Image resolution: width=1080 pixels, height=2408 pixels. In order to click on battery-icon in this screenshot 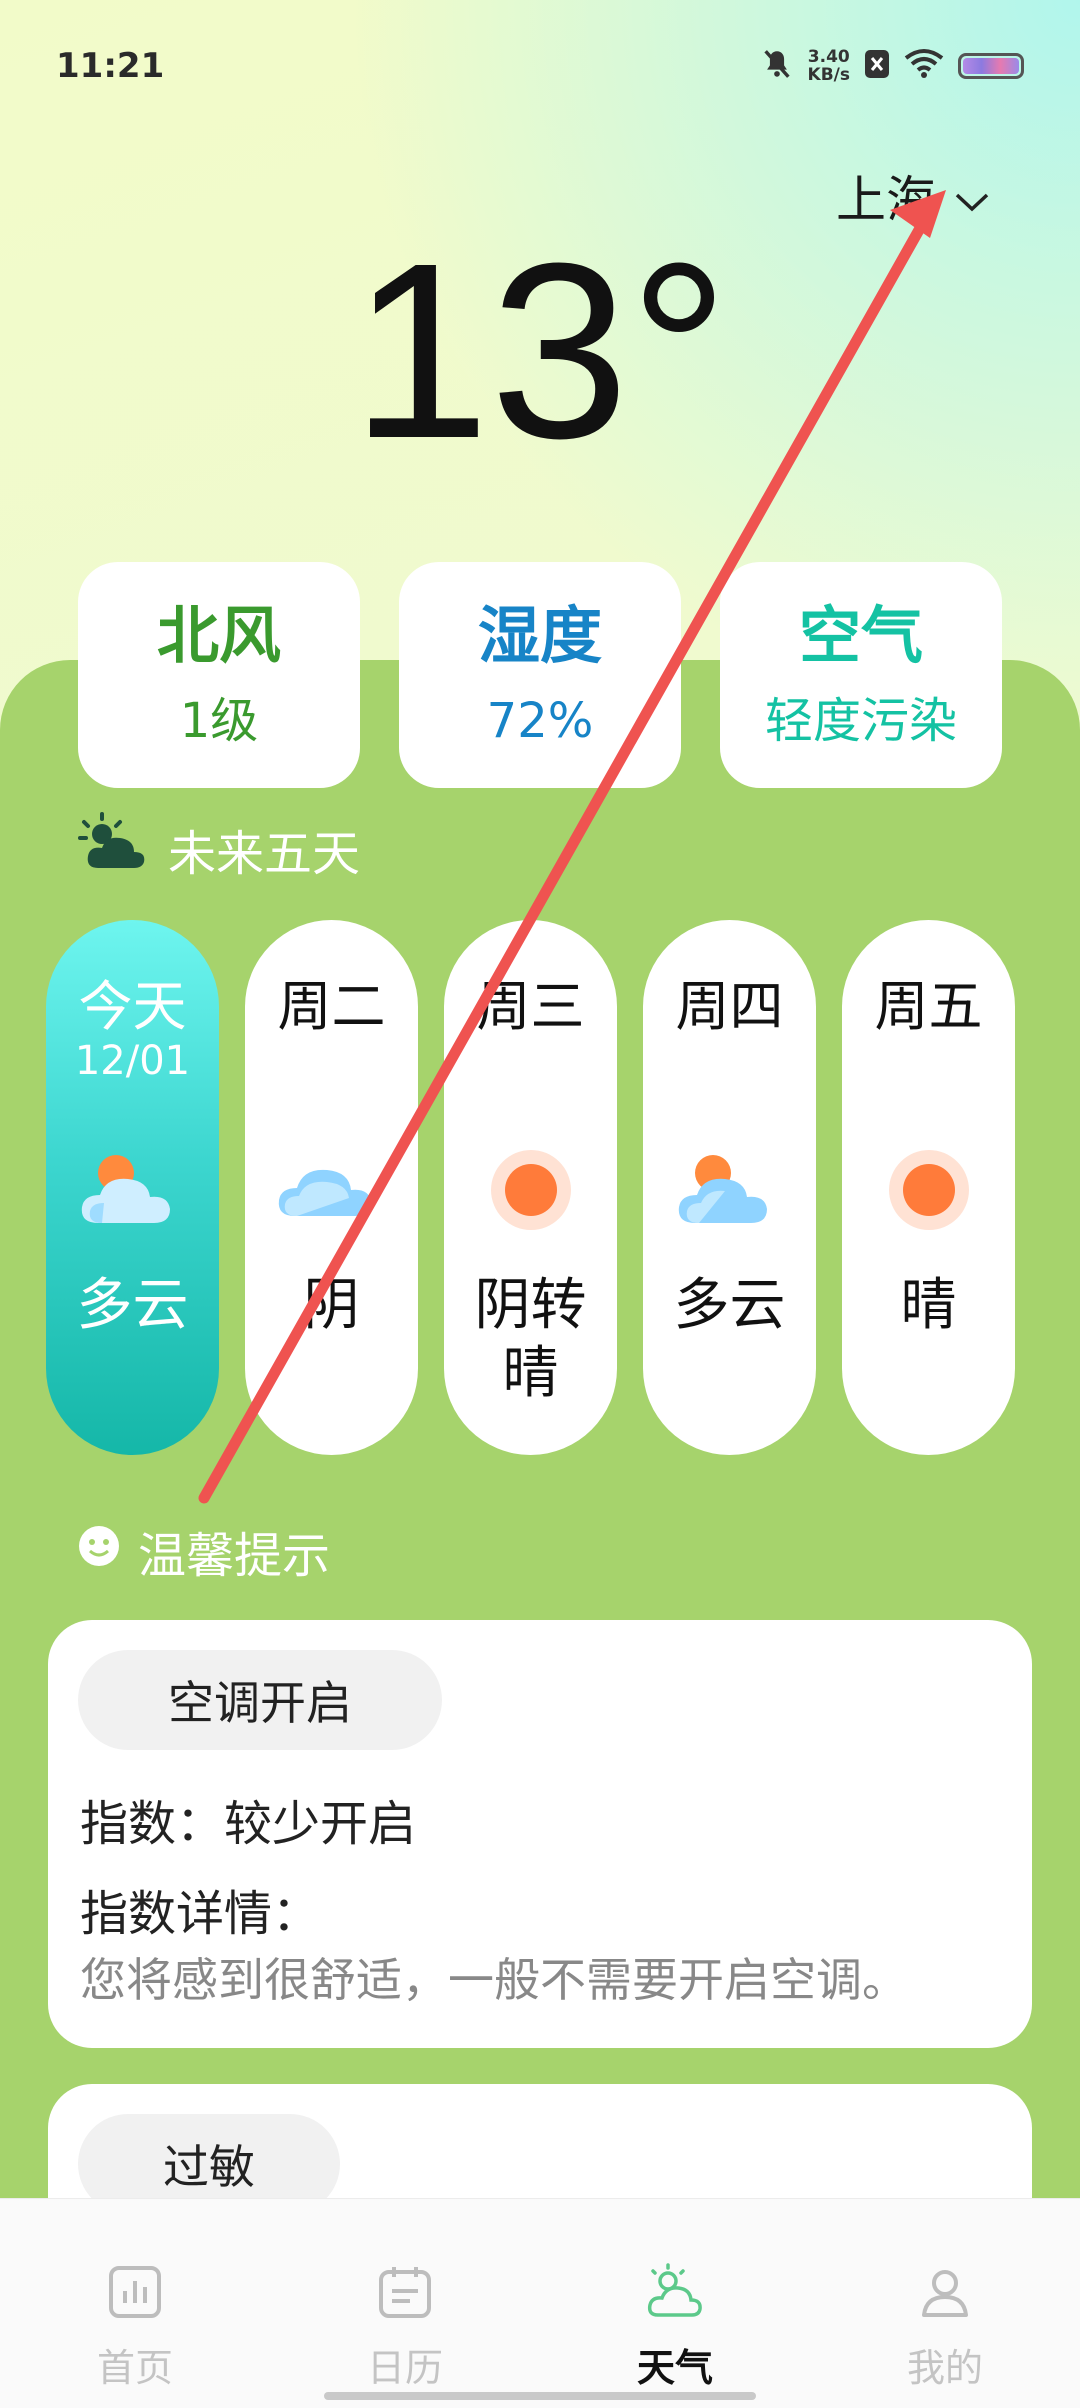, I will do `click(991, 66)`.